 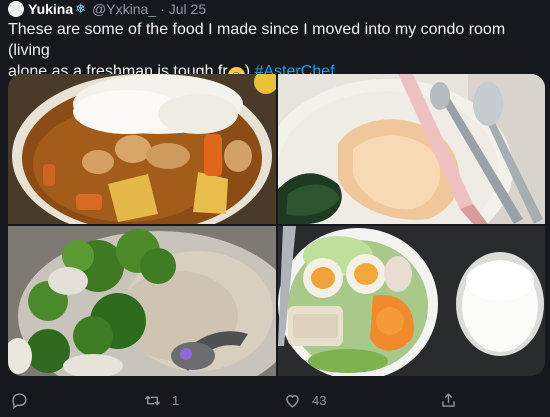 I want to click on tweet-date: Jul 25, so click(x=187, y=9).